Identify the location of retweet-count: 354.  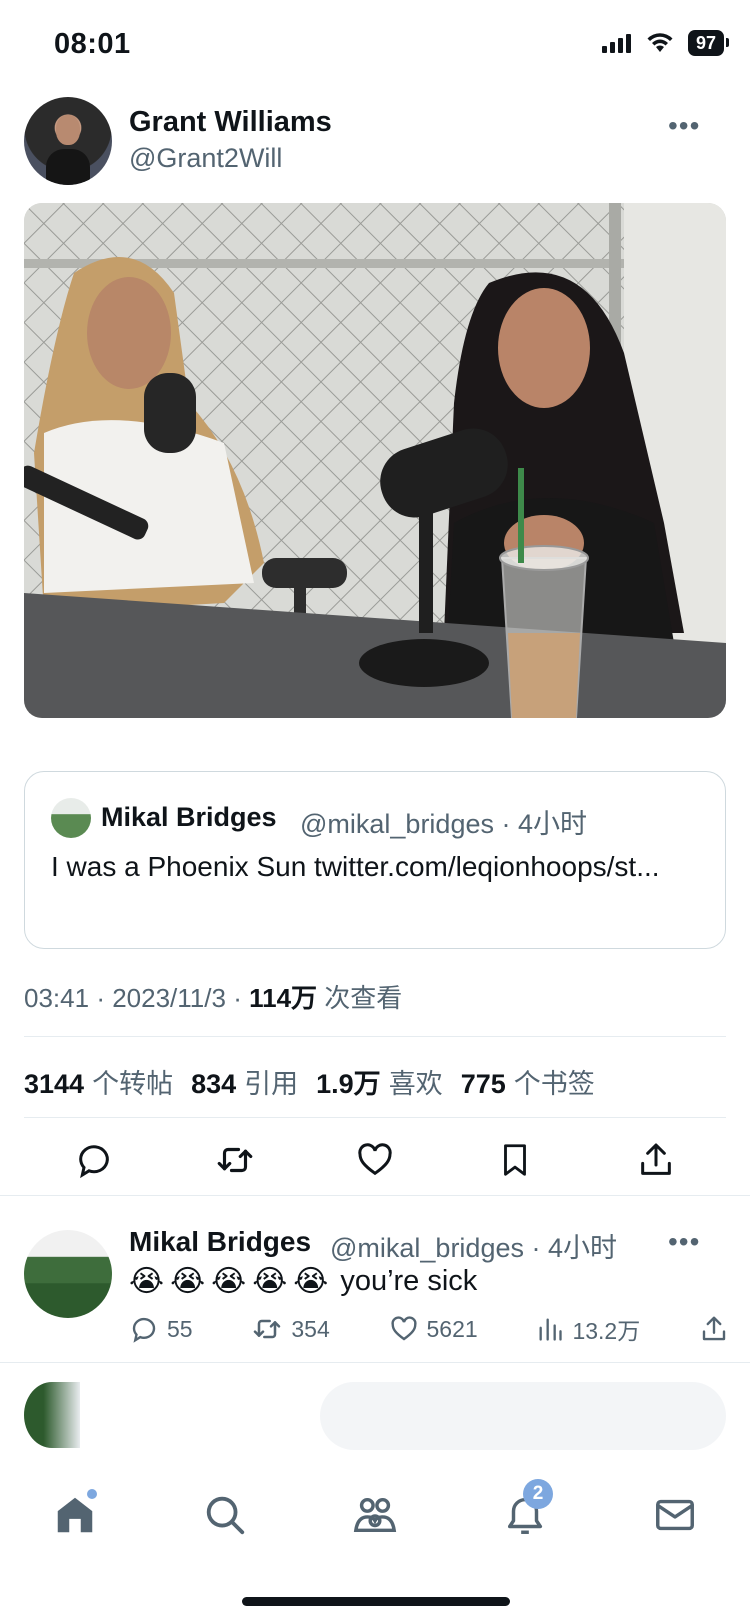
(310, 1328).